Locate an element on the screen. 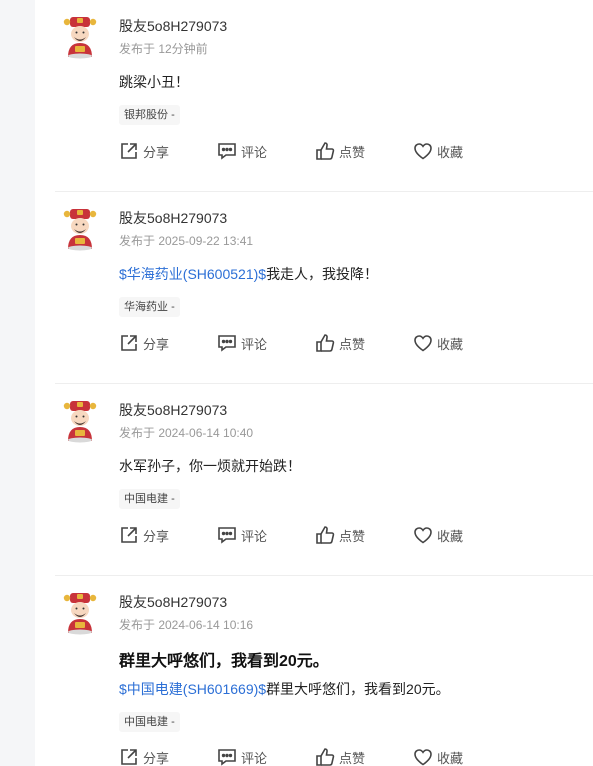  stock-link: $华海药业(SH600521)$ is located at coordinates (192, 274).